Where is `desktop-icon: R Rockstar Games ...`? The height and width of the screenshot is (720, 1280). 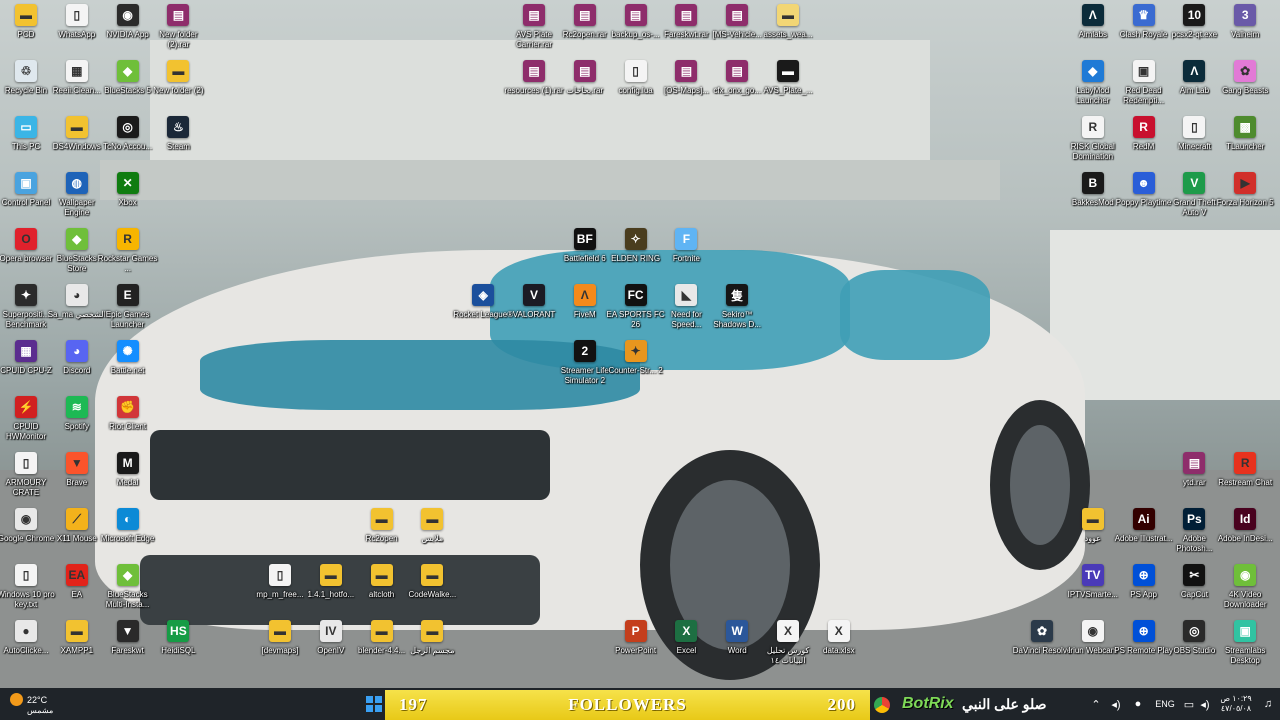
desktop-icon: R Rockstar Games ... is located at coordinates (127, 255).